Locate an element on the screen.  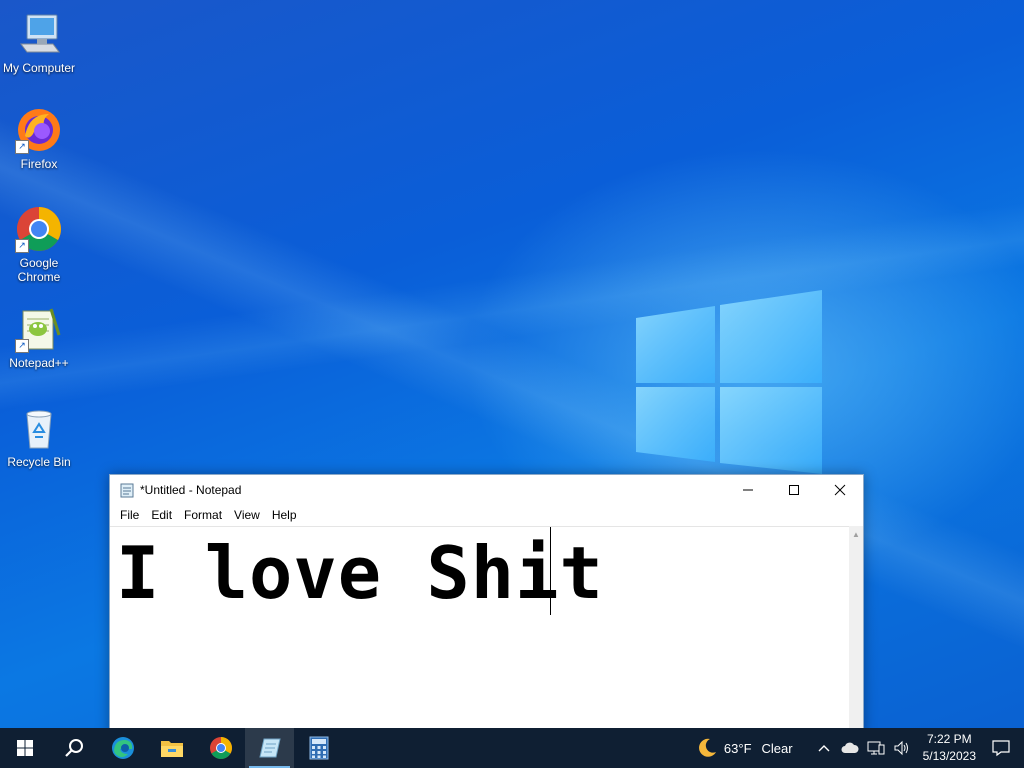
chrome-icon is located at coordinates (220, 748).